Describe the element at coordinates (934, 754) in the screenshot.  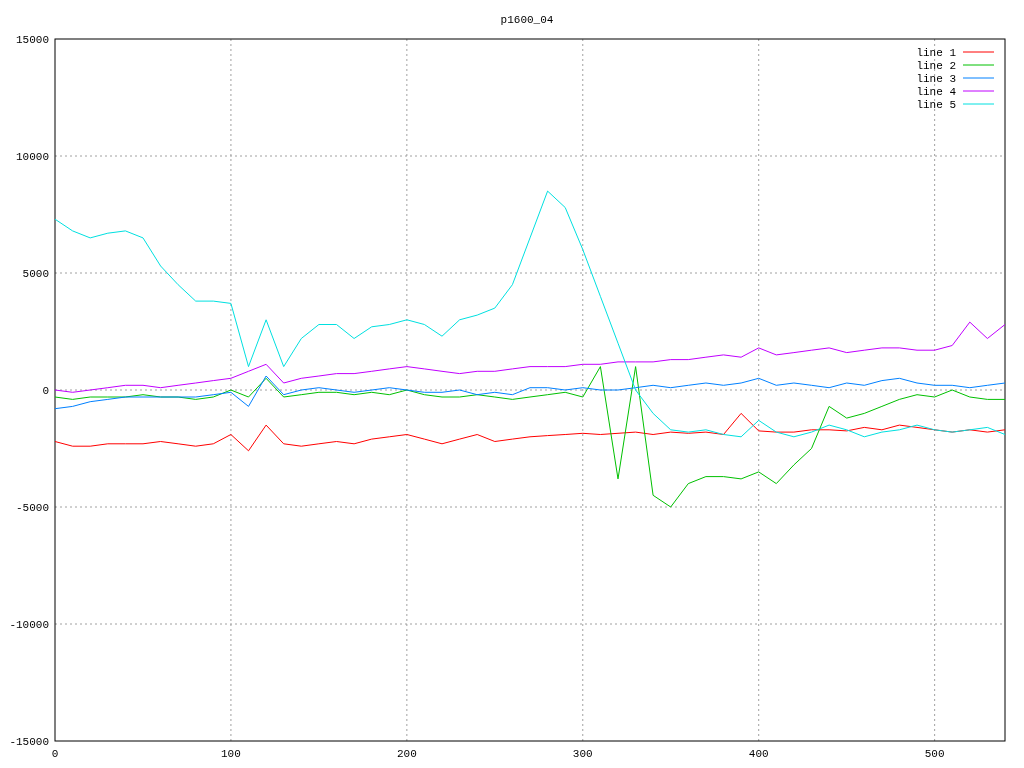
I see `x-tick-label: 500` at that location.